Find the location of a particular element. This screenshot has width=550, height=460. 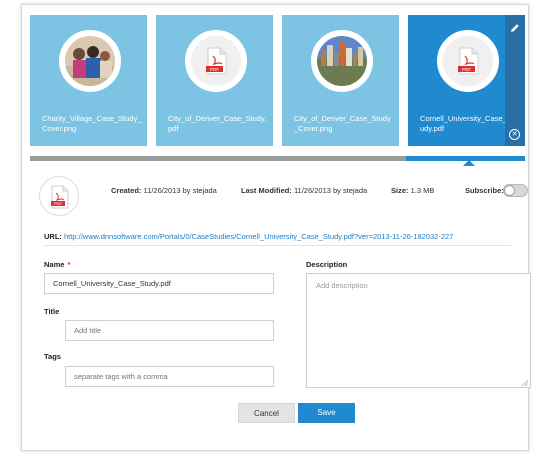

pdf-file-icon: PDF is located at coordinates (59, 196).